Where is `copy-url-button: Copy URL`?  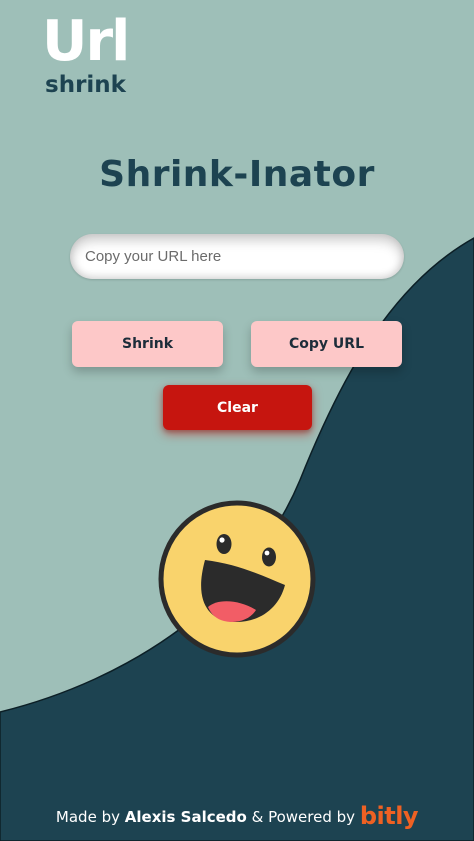
copy-url-button: Copy URL is located at coordinates (326, 344).